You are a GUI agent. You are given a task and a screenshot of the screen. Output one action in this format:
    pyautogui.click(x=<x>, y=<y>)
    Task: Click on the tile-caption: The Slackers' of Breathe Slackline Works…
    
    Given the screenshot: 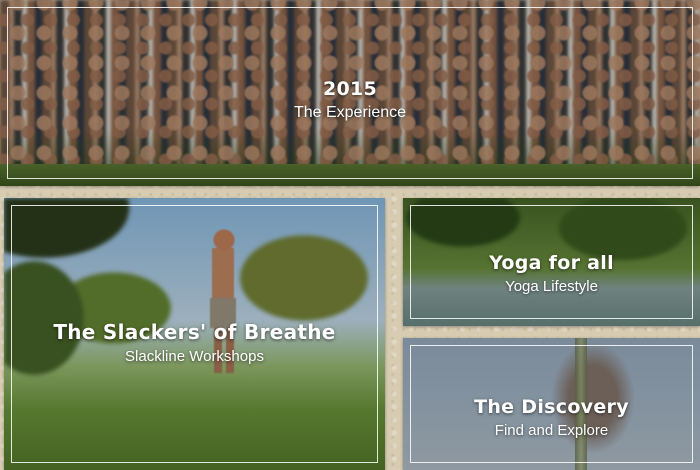 What is the action you would take?
    pyautogui.click(x=194, y=342)
    